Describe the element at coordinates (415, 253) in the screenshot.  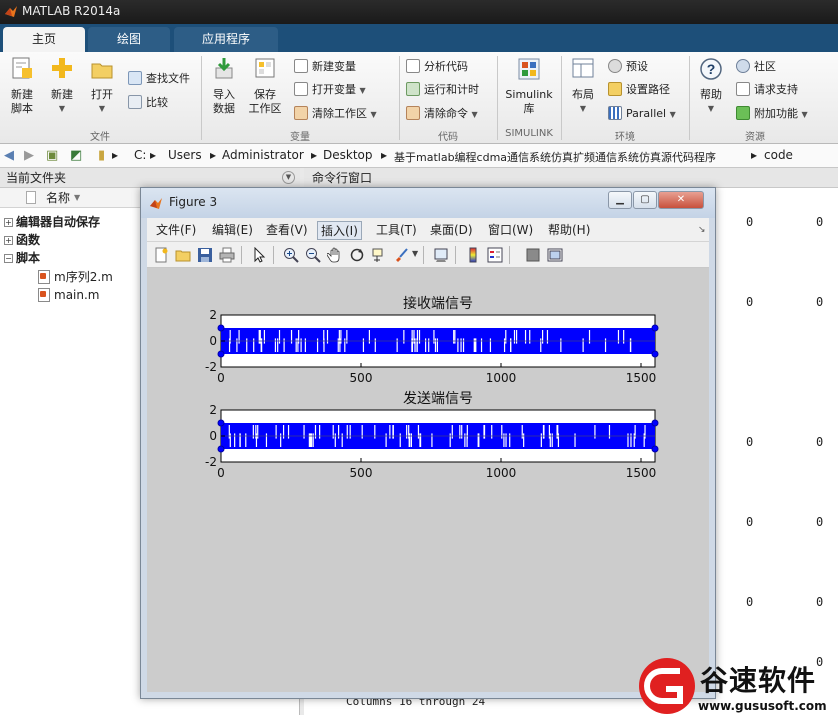
I see `brush-dropdown-icon: ▼` at that location.